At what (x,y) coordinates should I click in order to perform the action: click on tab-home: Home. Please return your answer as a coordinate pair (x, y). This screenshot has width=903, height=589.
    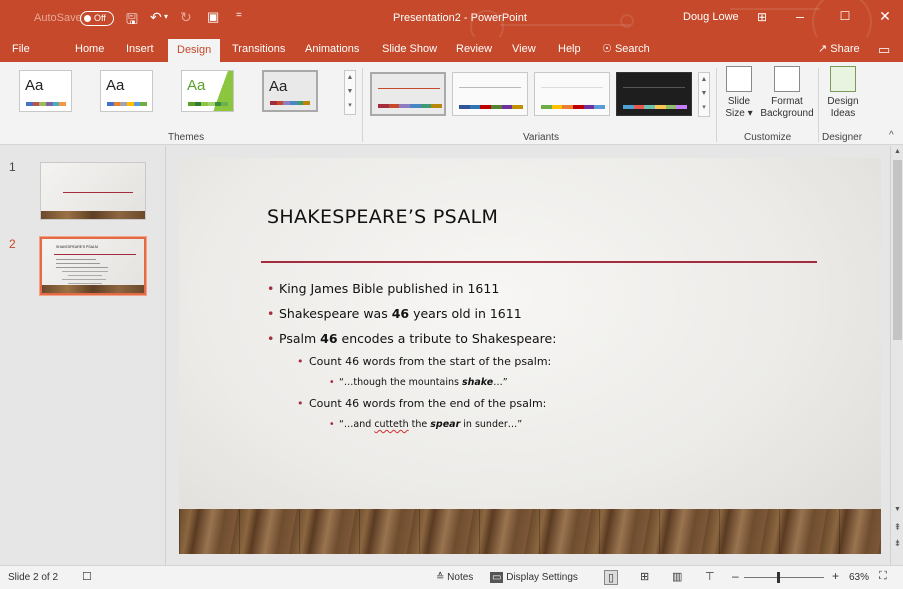
    Looking at the image, I should click on (89, 49).